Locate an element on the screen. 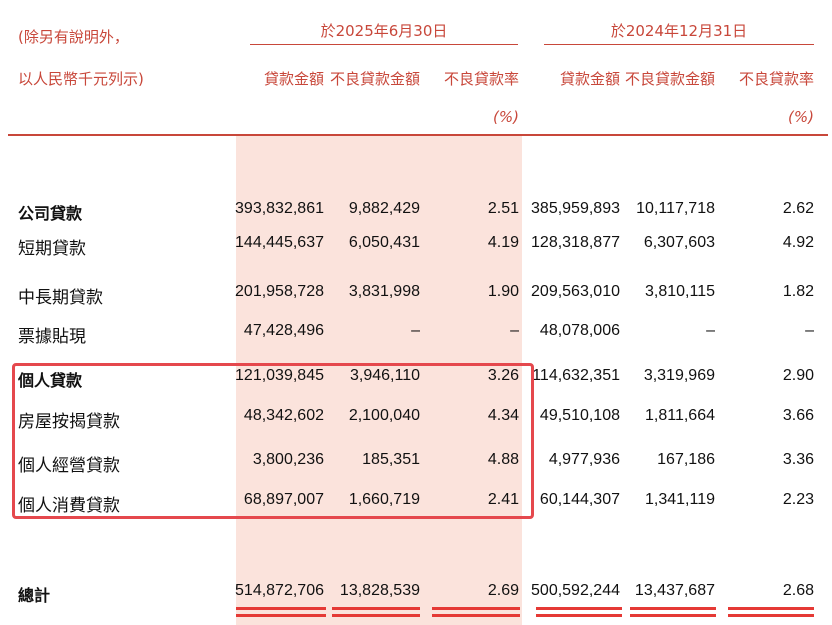  table-cell: 3.36 is located at coordinates (798, 459).